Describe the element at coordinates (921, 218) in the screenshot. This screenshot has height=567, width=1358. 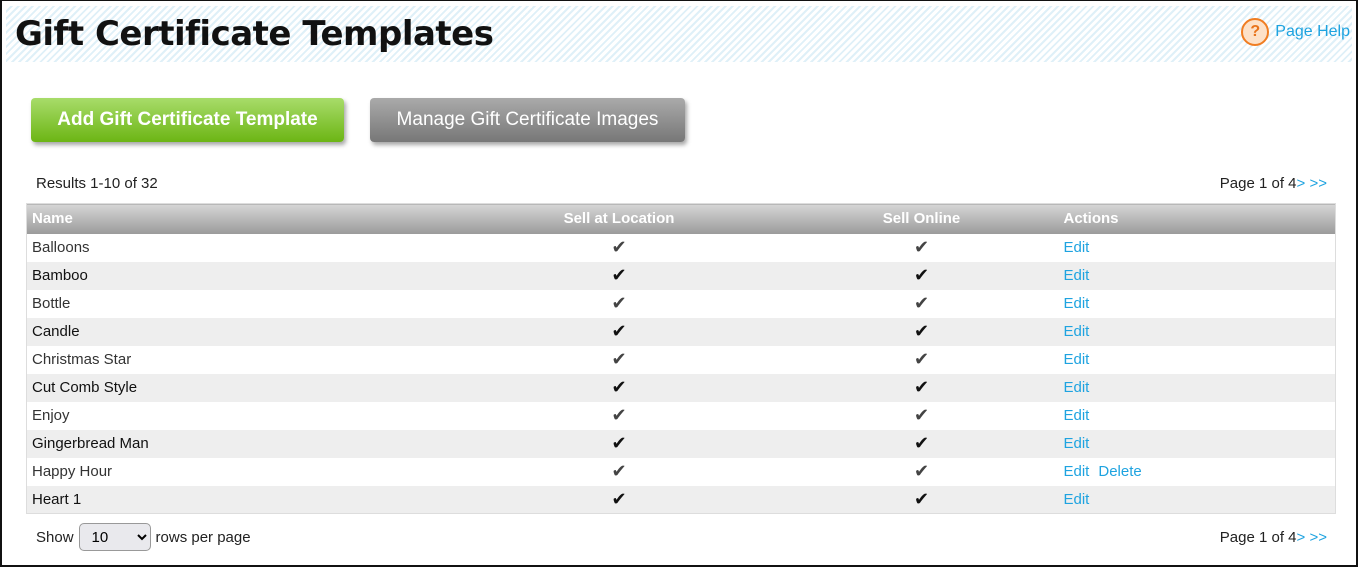
I see `column-sell-online: Sell Online` at that location.